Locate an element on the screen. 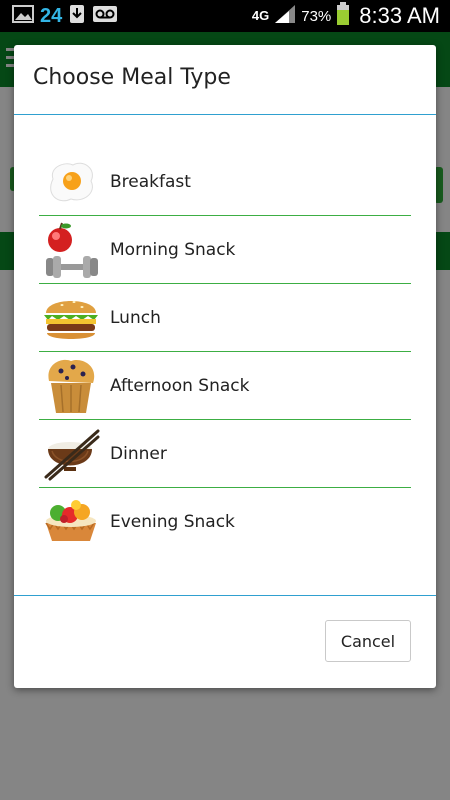  meal-item-label: Afternoon Snack is located at coordinates (180, 385).